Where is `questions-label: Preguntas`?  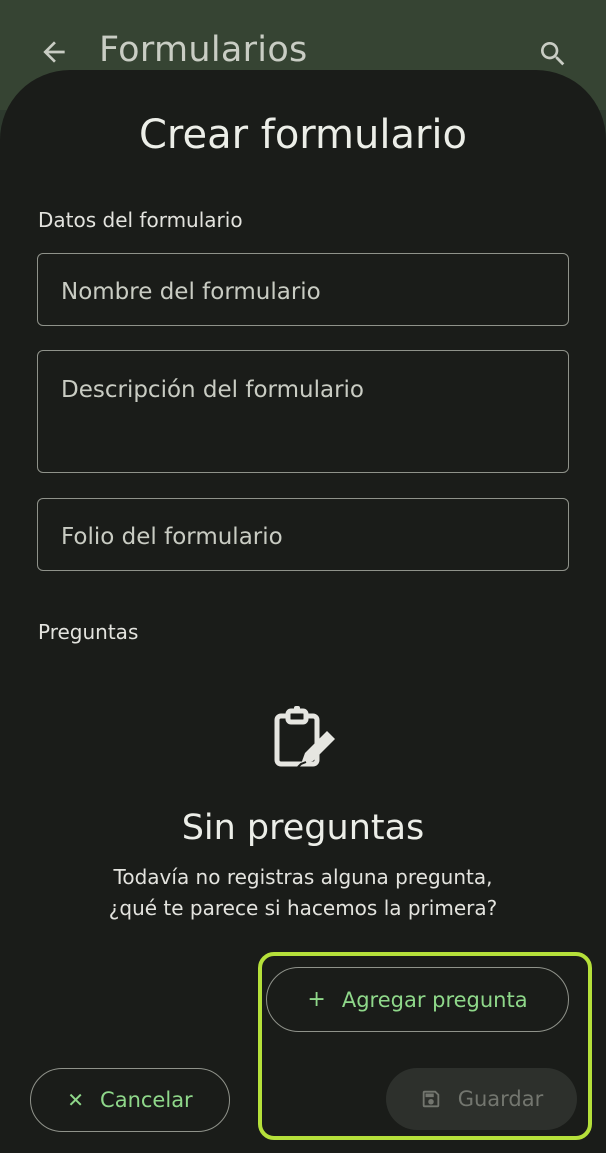 questions-label: Preguntas is located at coordinates (88, 632).